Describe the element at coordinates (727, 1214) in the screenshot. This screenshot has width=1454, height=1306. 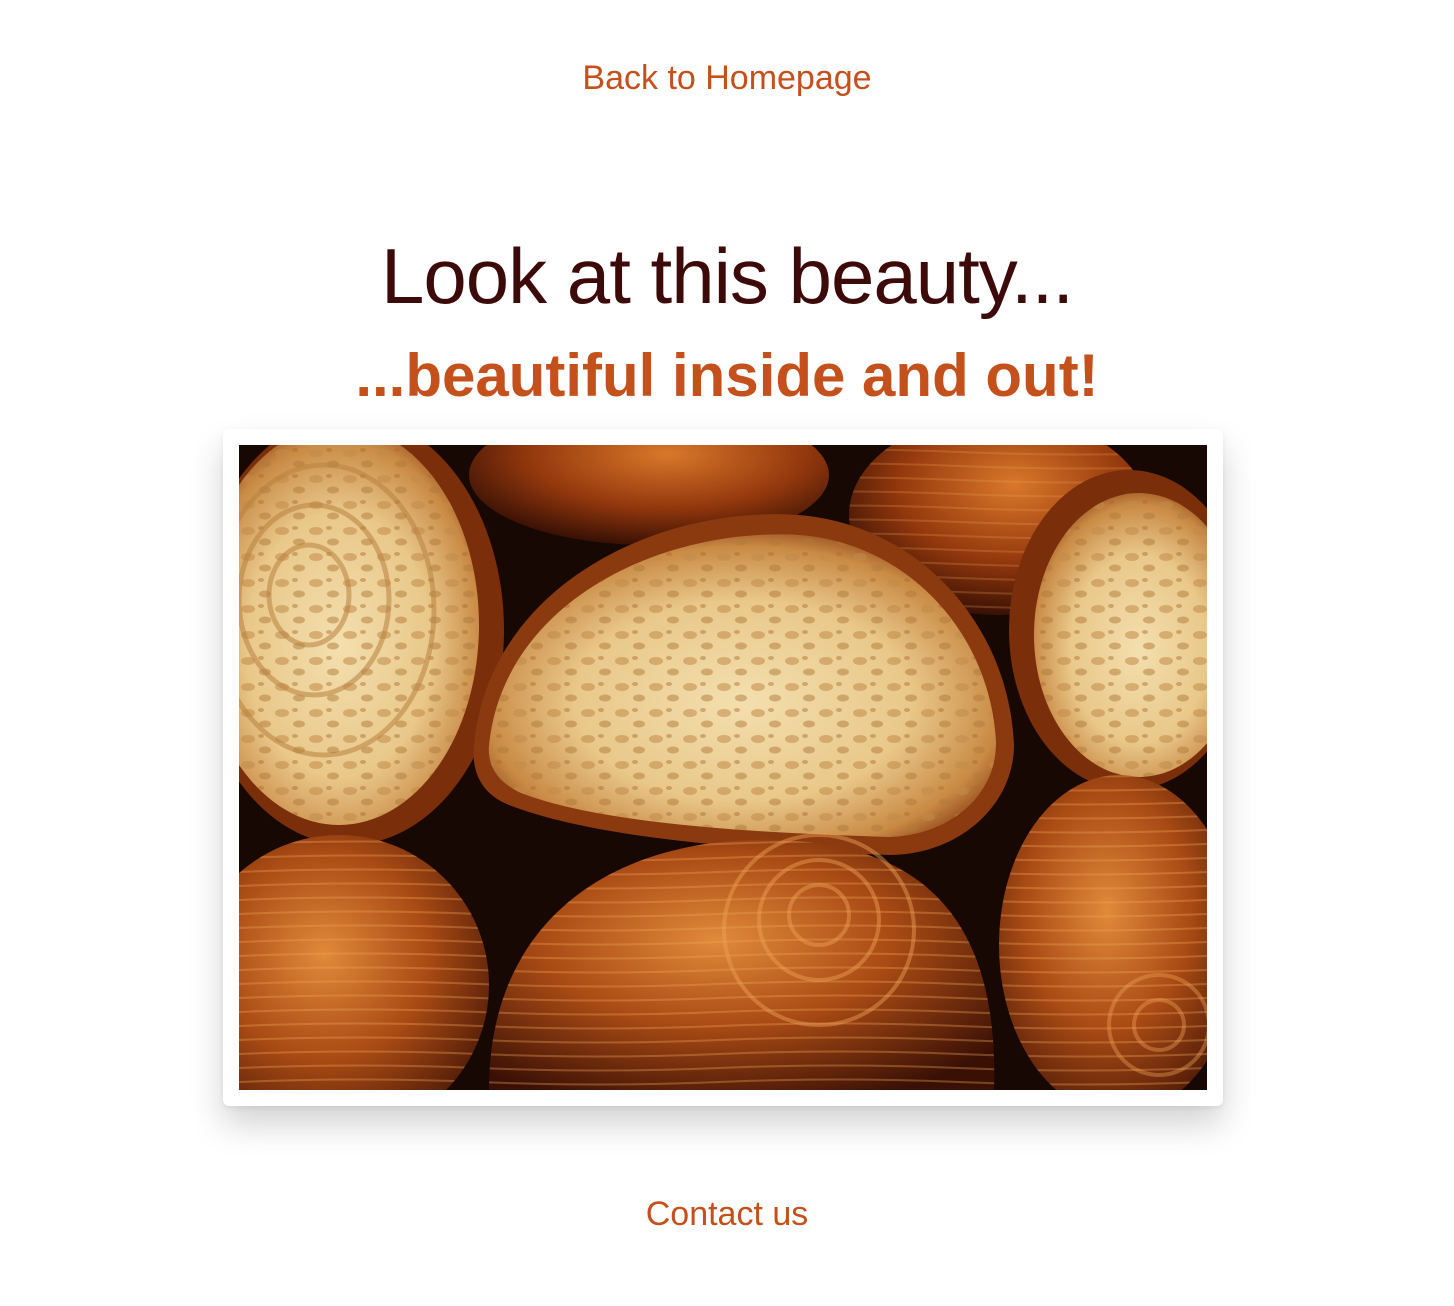
I see `contact-us-link: Contact us` at that location.